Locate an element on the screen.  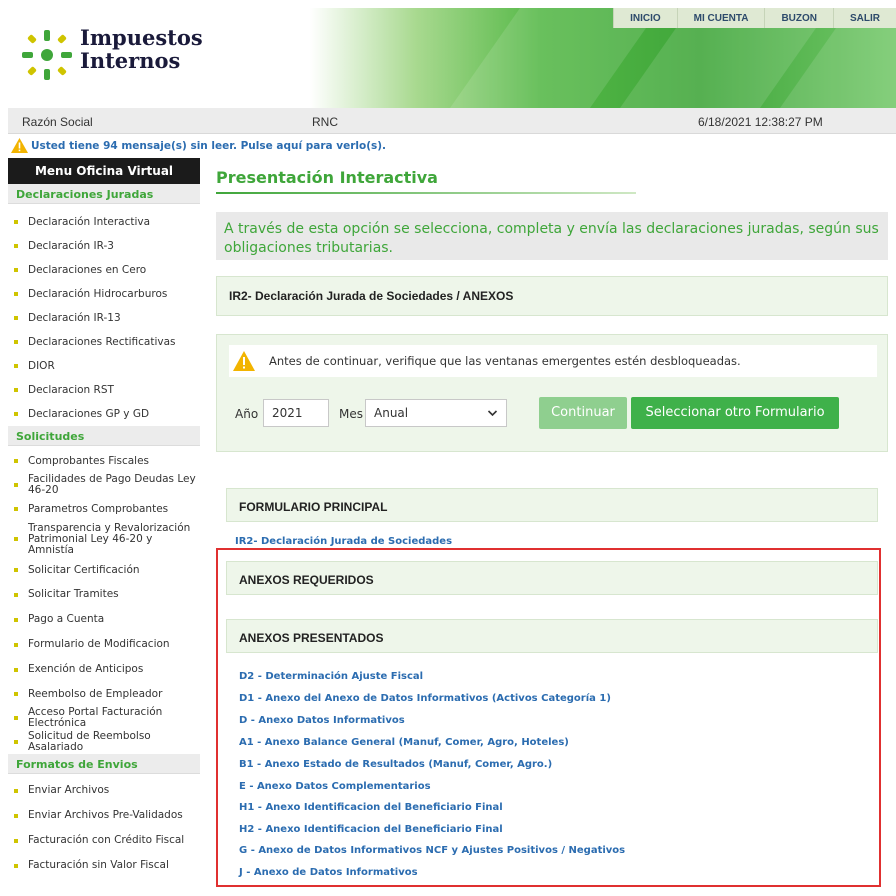
month-select-value: Anual is located at coordinates (391, 413).